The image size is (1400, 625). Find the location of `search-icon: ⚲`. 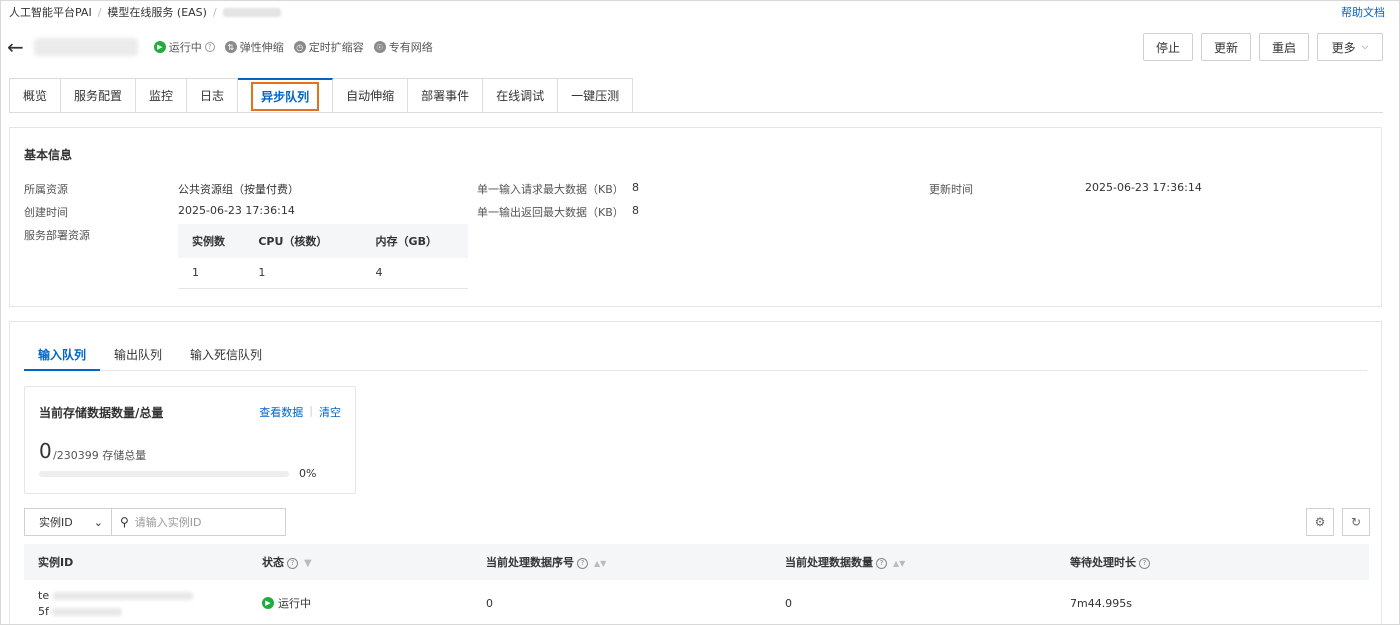

search-icon: ⚲ is located at coordinates (124, 522).